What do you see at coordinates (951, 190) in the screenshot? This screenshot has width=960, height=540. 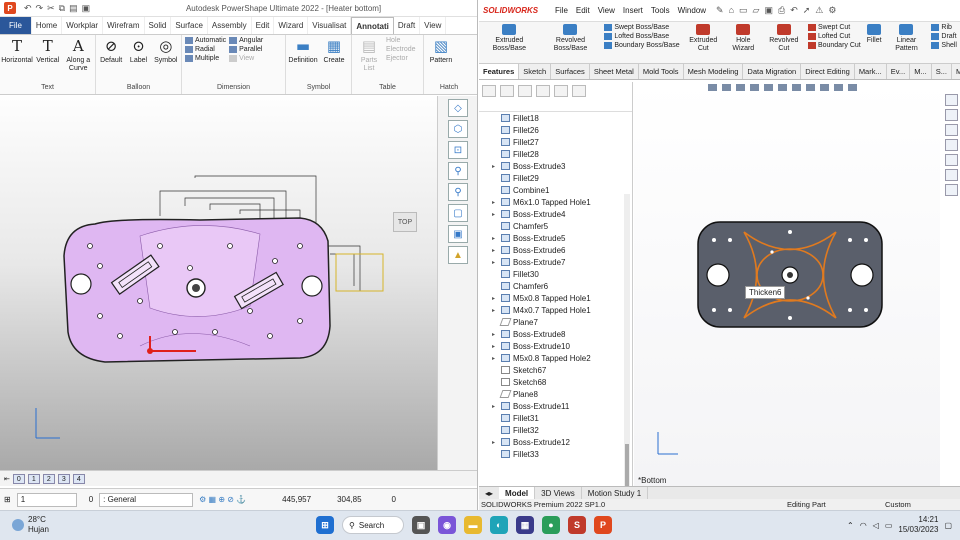 I see `forum-icon` at bounding box center [951, 190].